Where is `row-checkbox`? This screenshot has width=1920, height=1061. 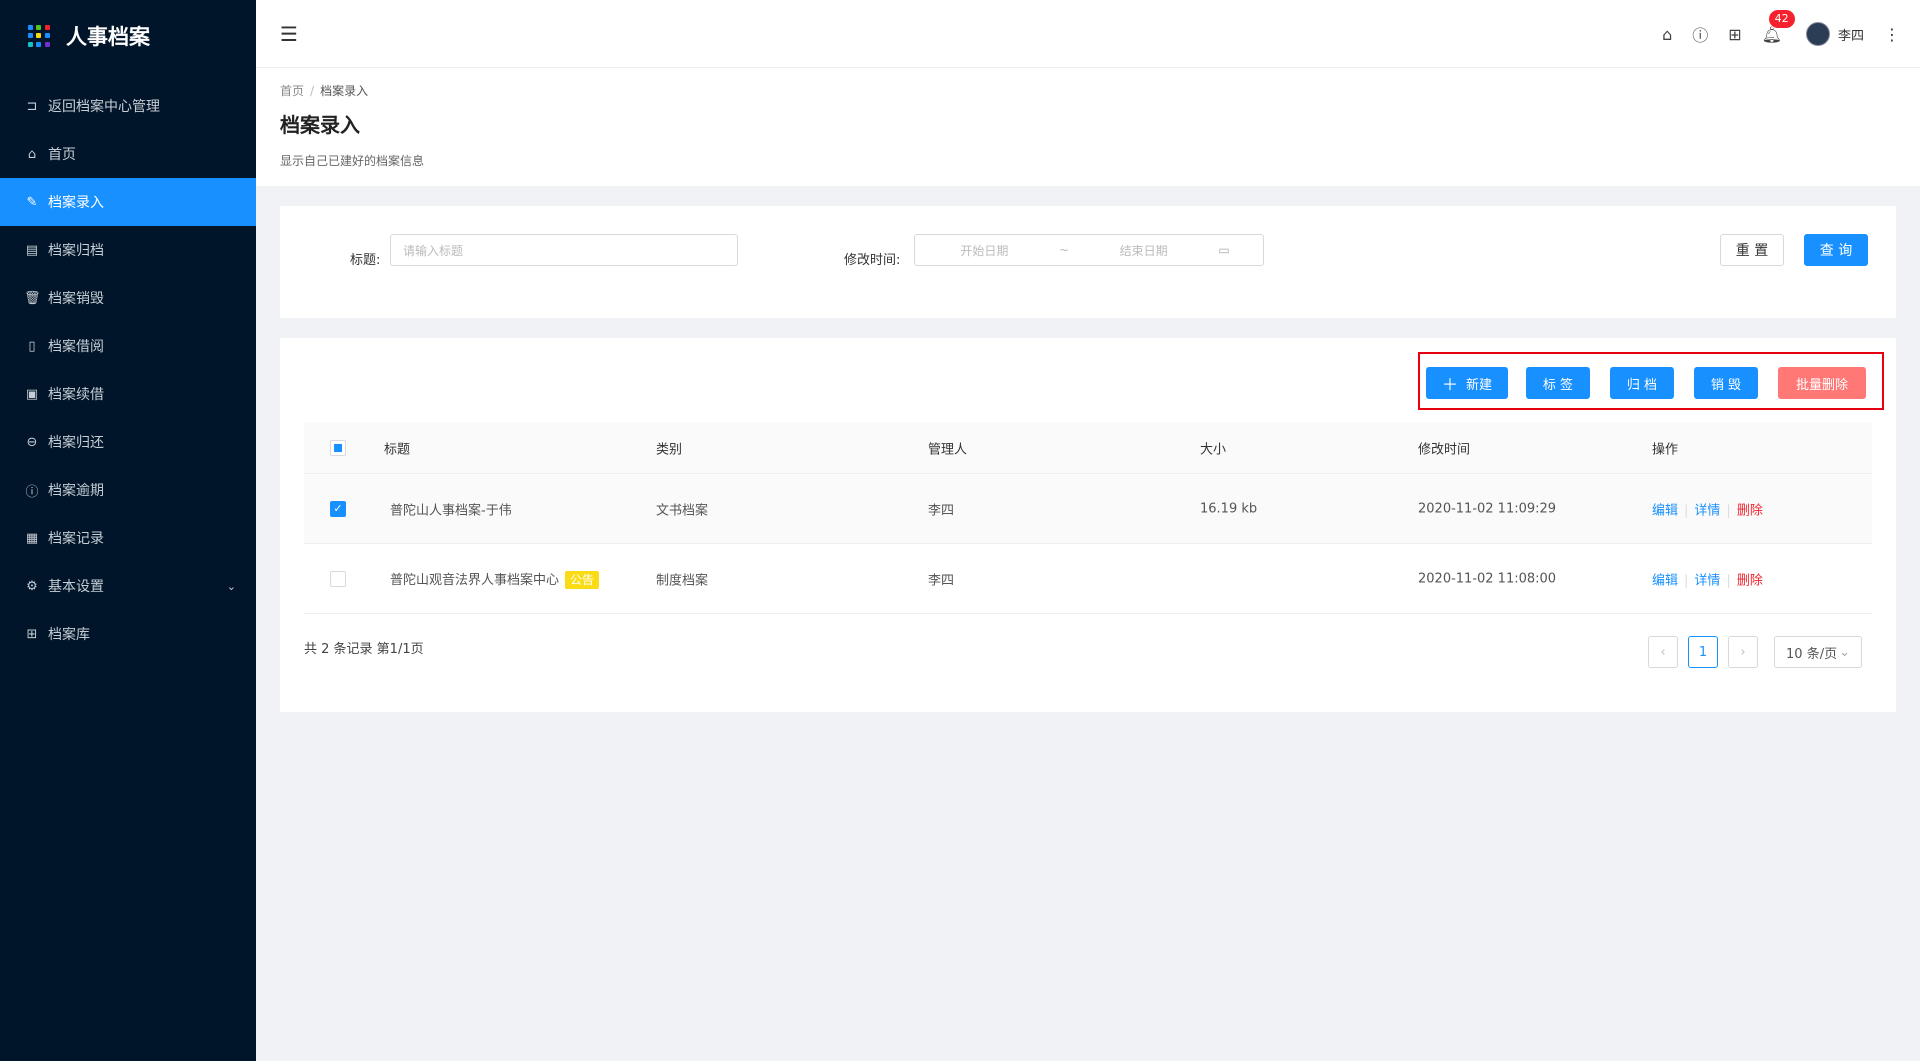
row-checkbox is located at coordinates (338, 578).